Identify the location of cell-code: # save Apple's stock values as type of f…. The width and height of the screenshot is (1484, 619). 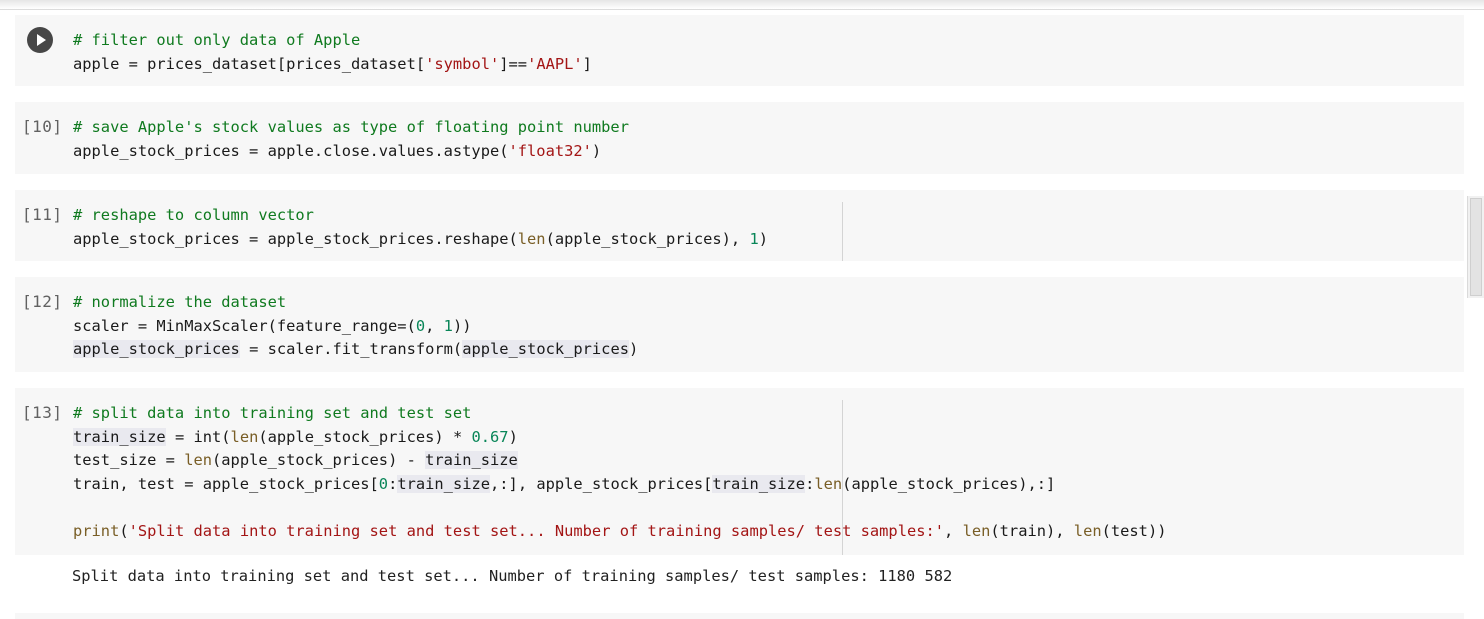
(351, 139).